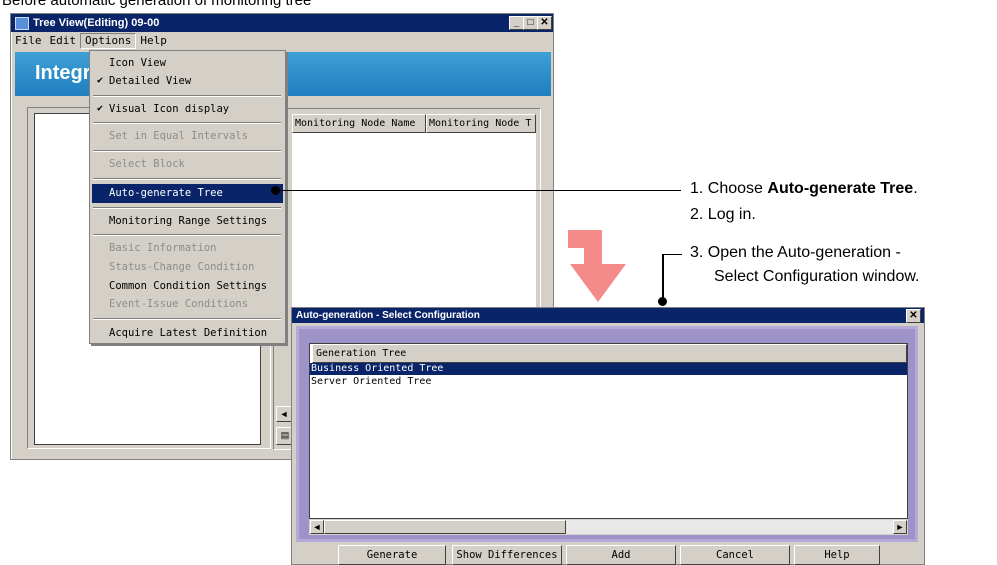  I want to click on cancel-button: Cancel, so click(735, 555).